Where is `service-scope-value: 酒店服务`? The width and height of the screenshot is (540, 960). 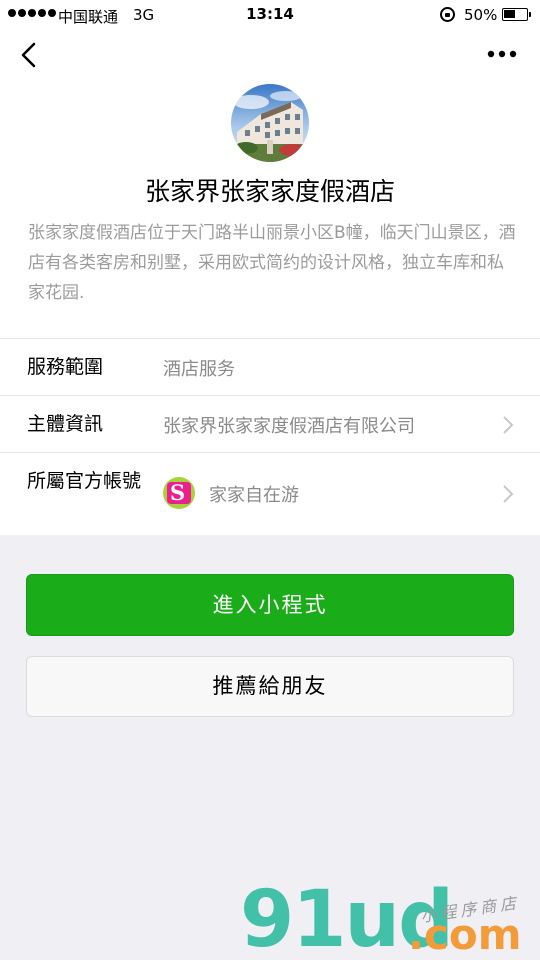 service-scope-value: 酒店服务 is located at coordinates (199, 369).